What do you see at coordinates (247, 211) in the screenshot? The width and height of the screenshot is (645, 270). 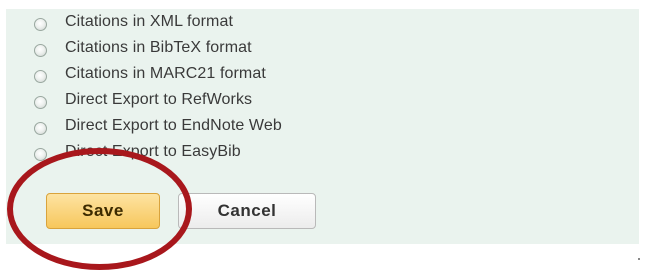 I see `cancel-button: Cancel` at bounding box center [247, 211].